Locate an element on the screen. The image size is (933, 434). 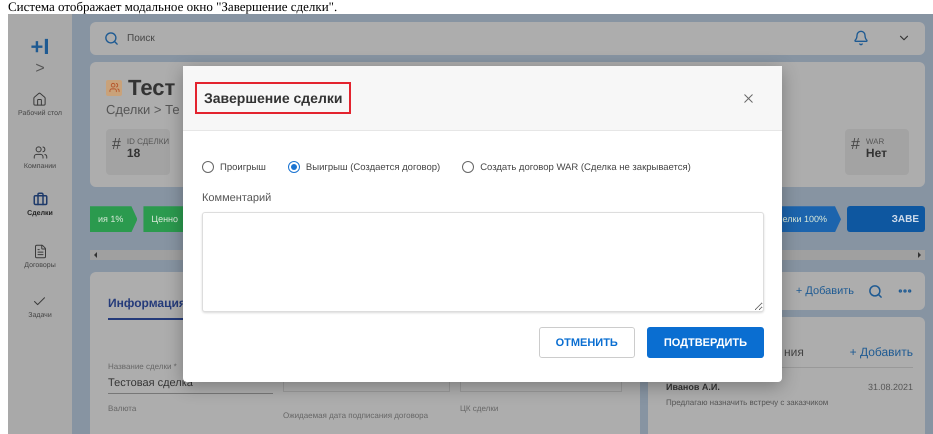
field-label: Валюта is located at coordinates (123, 409).